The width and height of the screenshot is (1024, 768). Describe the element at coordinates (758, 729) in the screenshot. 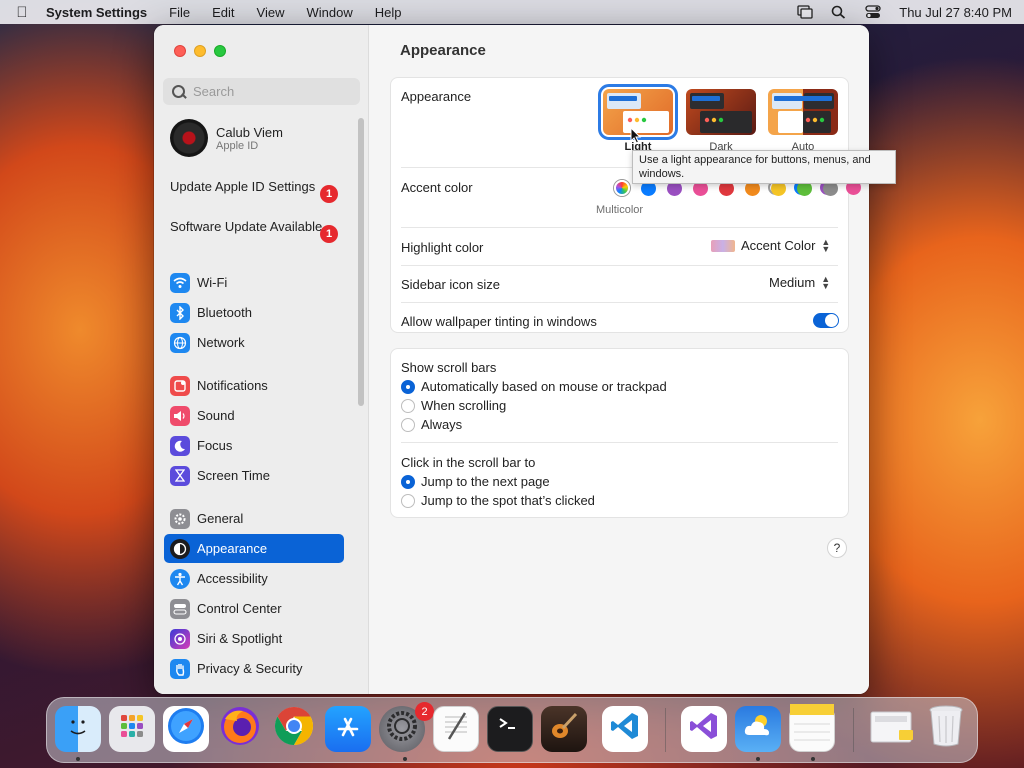

I see `dock-weather` at that location.